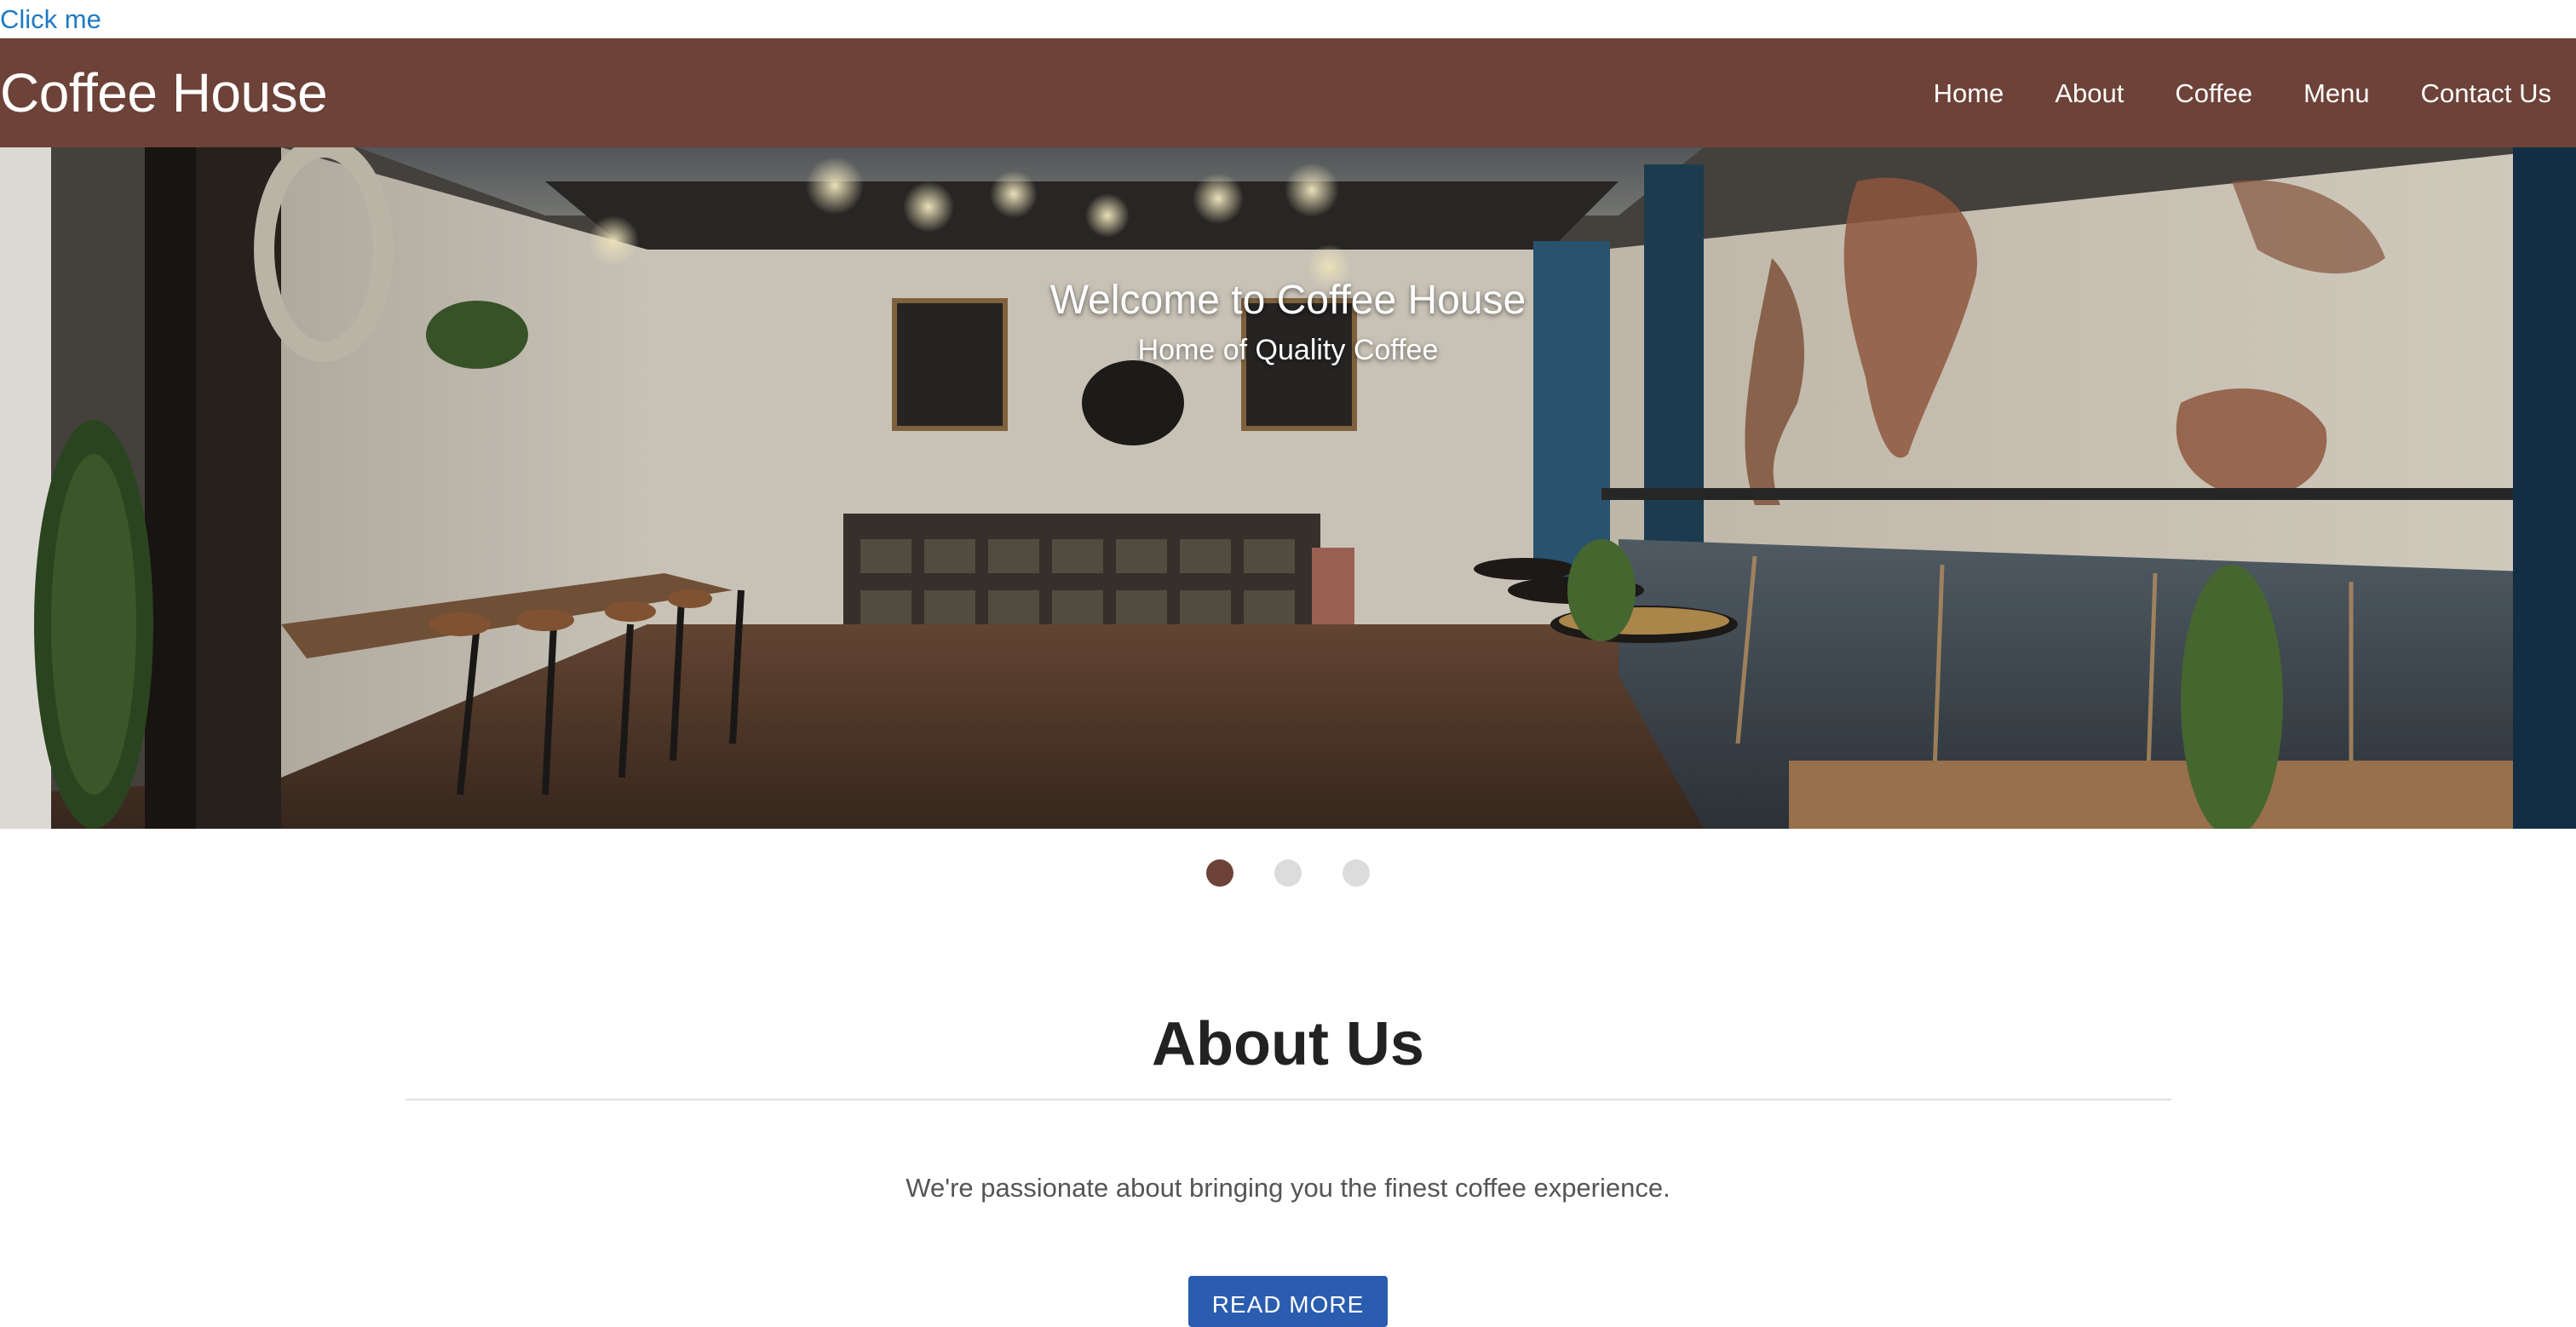  What do you see at coordinates (1288, 1301) in the screenshot?
I see `read-more-button: READ MORE` at bounding box center [1288, 1301].